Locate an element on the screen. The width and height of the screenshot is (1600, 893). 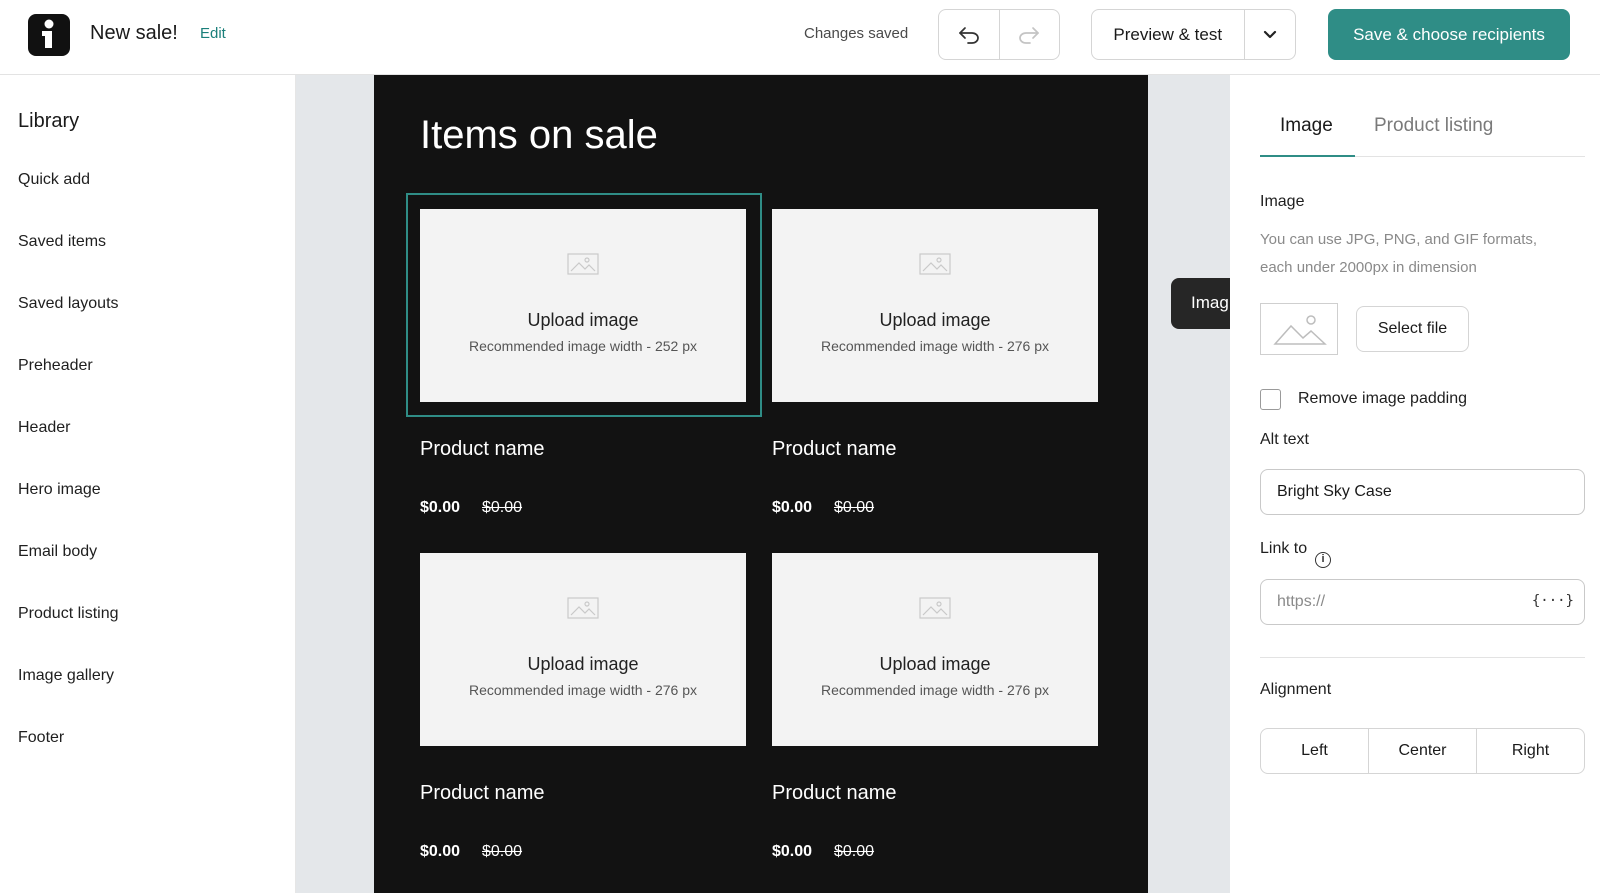
tab-product-listing: Product listing is located at coordinates (1433, 126).